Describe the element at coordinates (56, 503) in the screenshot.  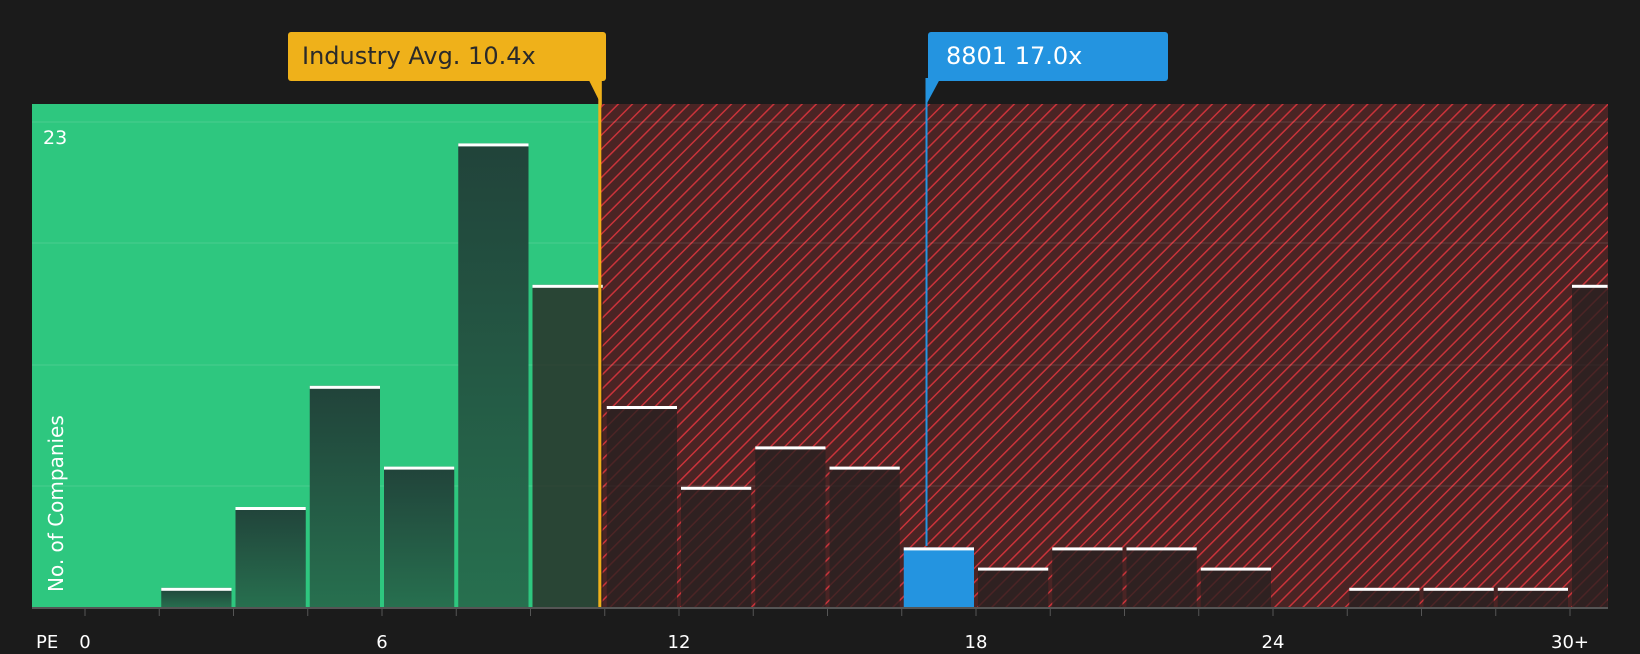
I see `y-axis-label: No. of Companies` at that location.